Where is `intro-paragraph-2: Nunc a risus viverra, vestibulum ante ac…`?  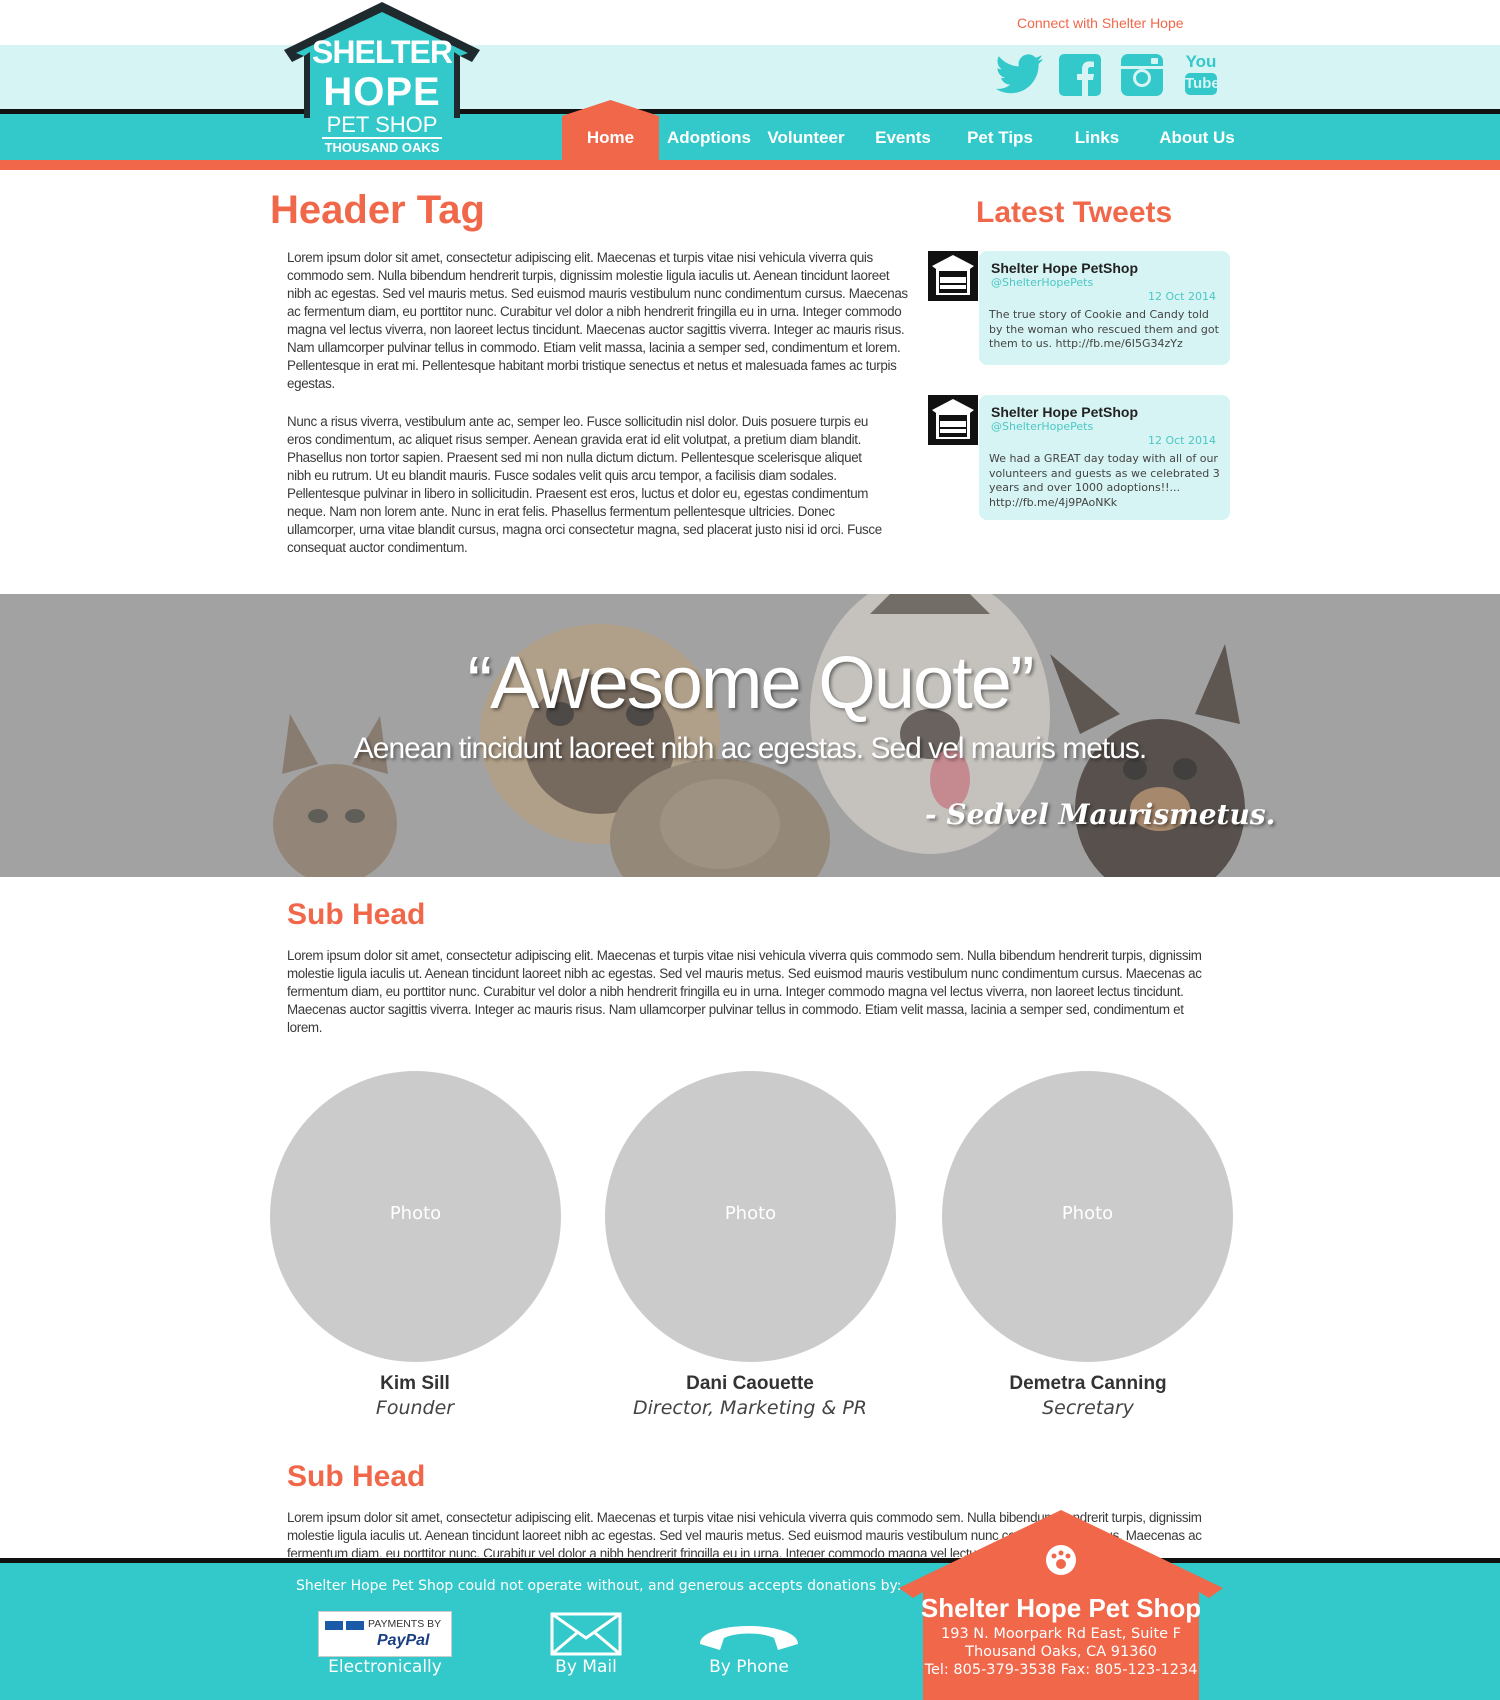
intro-paragraph-2: Nunc a risus viverra, vestibulum ante ac… is located at coordinates (584, 484).